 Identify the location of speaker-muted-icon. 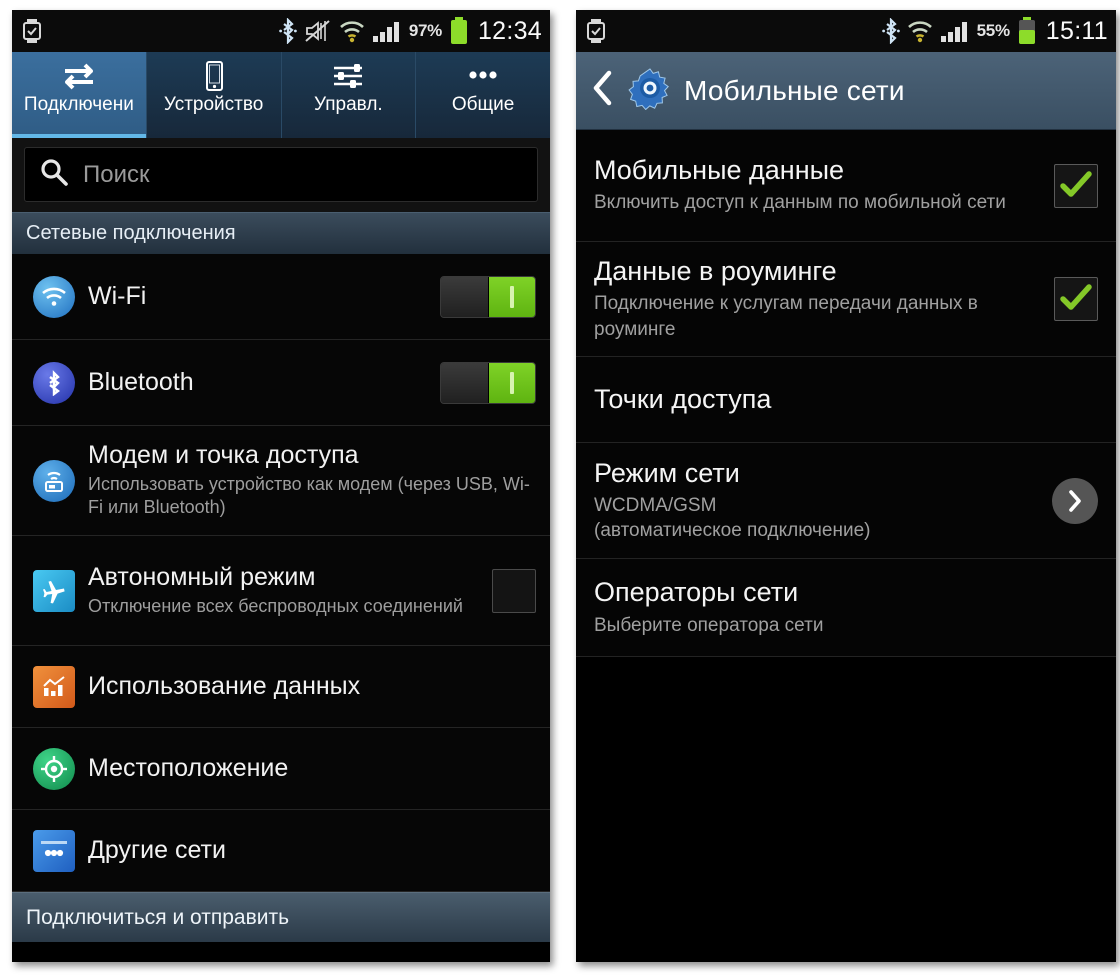
(318, 31).